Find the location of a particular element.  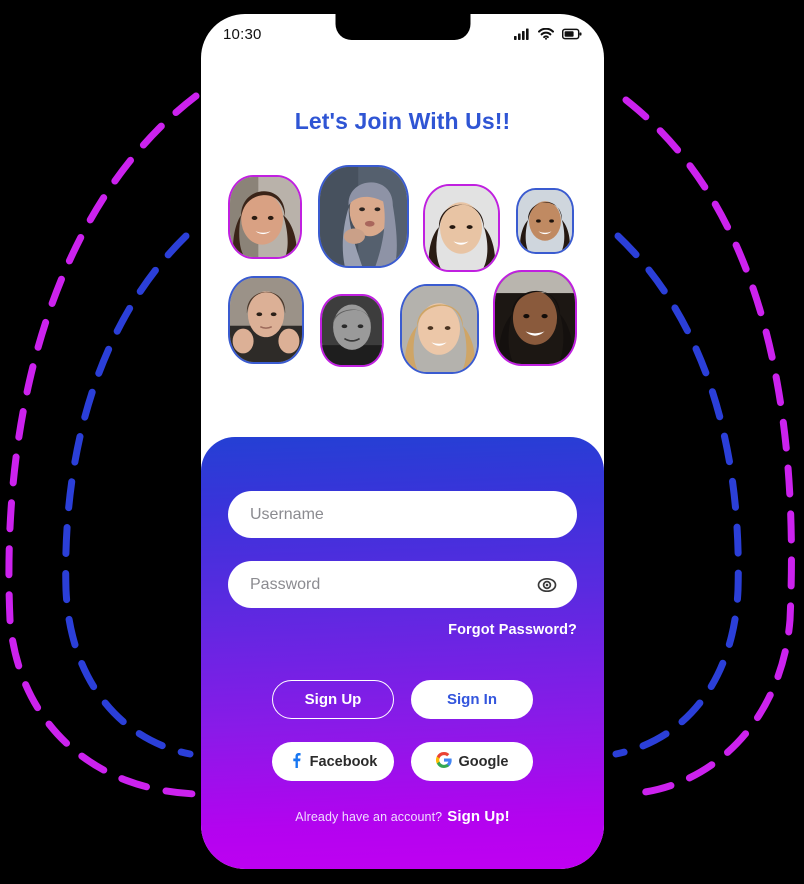

avatar-7-image is located at coordinates (439, 329).